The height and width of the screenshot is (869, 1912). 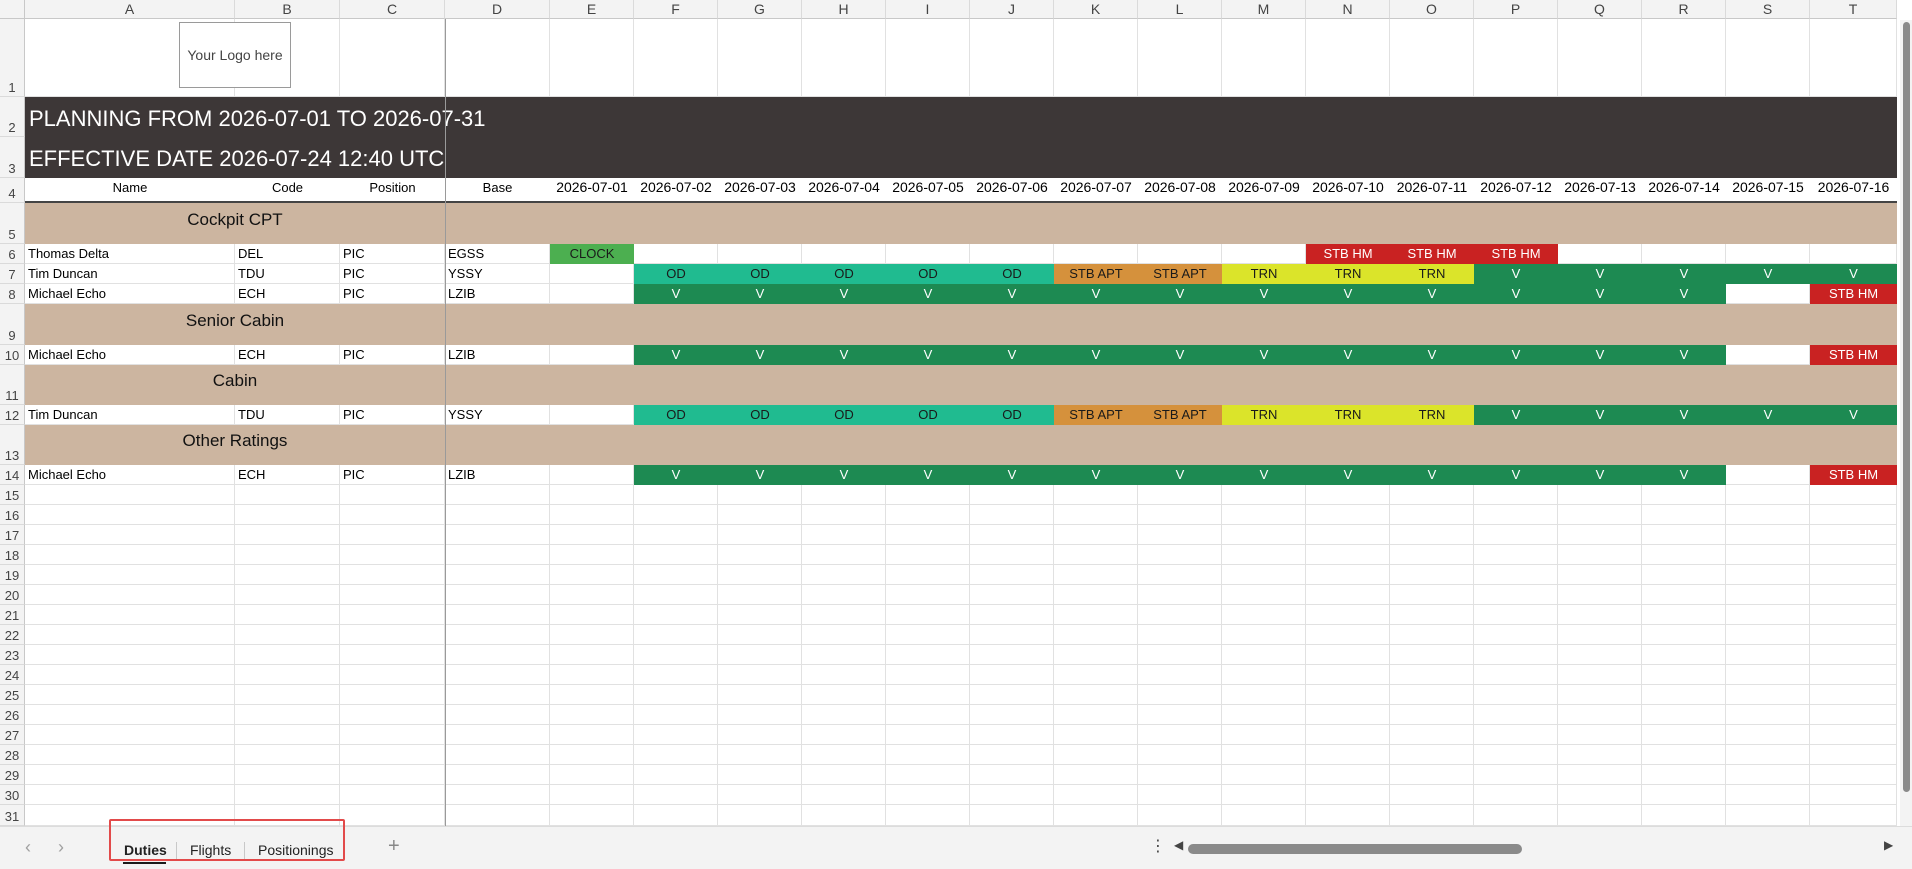 I want to click on row-header: 27, so click(x=12, y=735).